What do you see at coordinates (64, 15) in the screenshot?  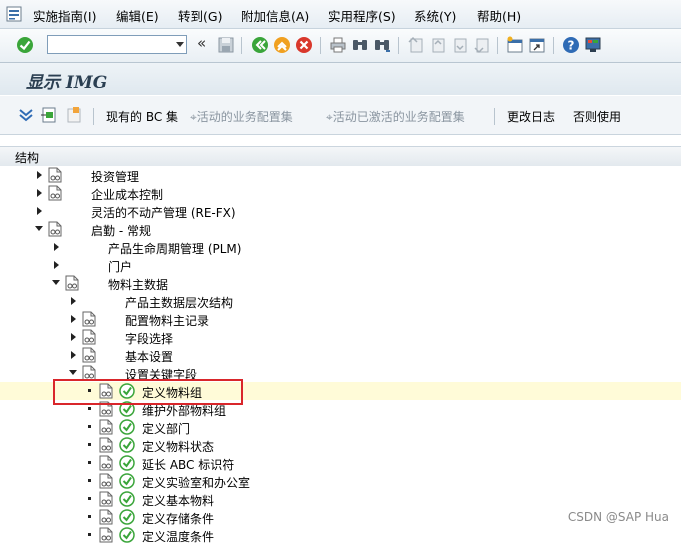 I see `menu-implementation-guide: 实施指南(I)` at bounding box center [64, 15].